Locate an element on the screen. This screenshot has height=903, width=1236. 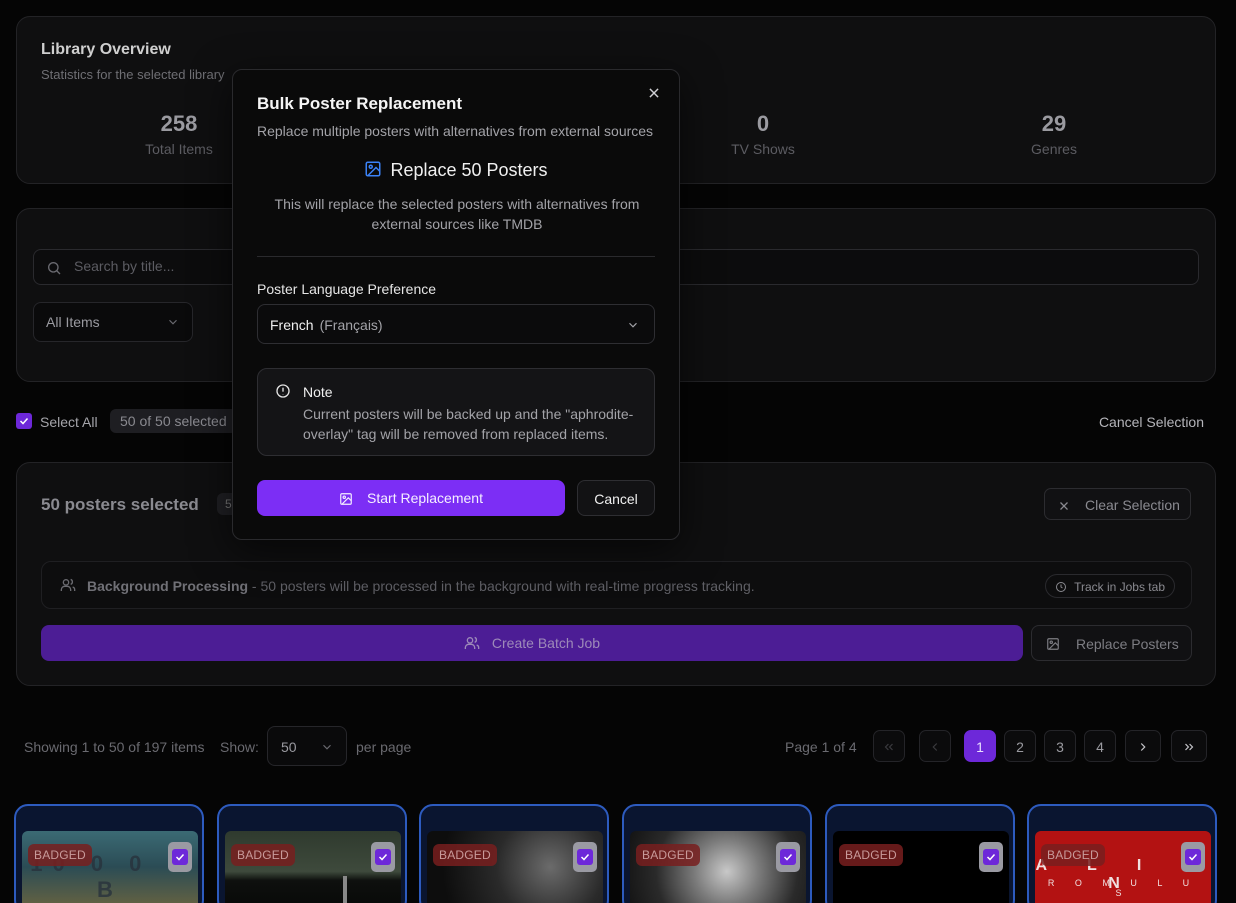
track-jobs-label: Track in Jobs tab is located at coordinates (1119, 587).